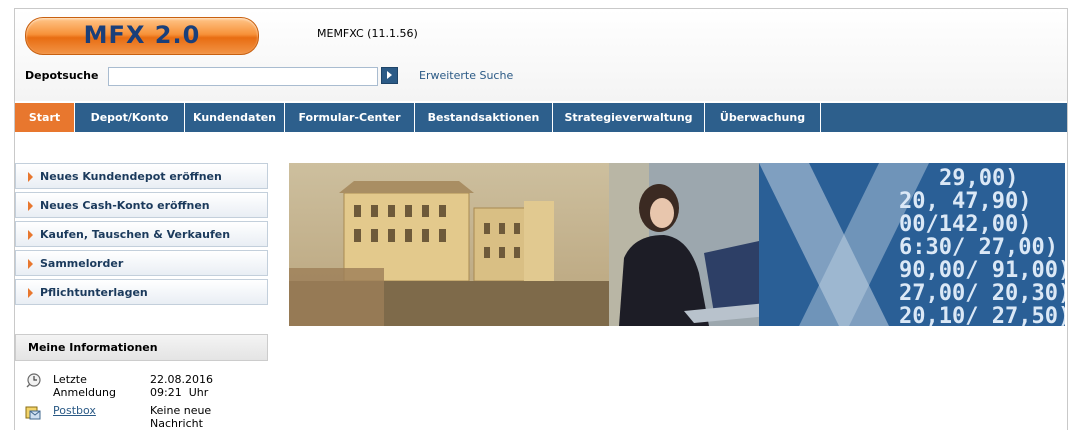  Describe the element at coordinates (982, 315) in the screenshot. I see `svg-text: 20,10/ 27,50)` at that location.